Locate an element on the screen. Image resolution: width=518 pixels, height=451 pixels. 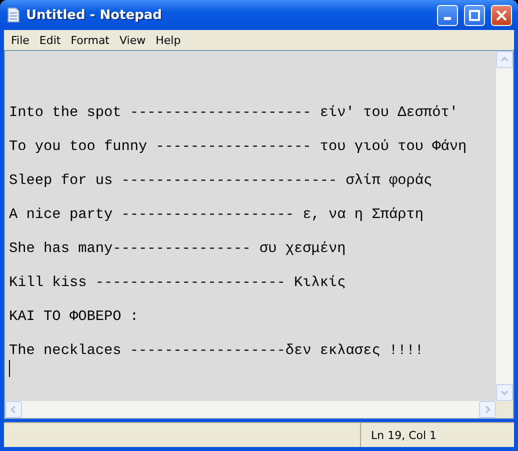
scroll-left-icon is located at coordinates (13, 409).